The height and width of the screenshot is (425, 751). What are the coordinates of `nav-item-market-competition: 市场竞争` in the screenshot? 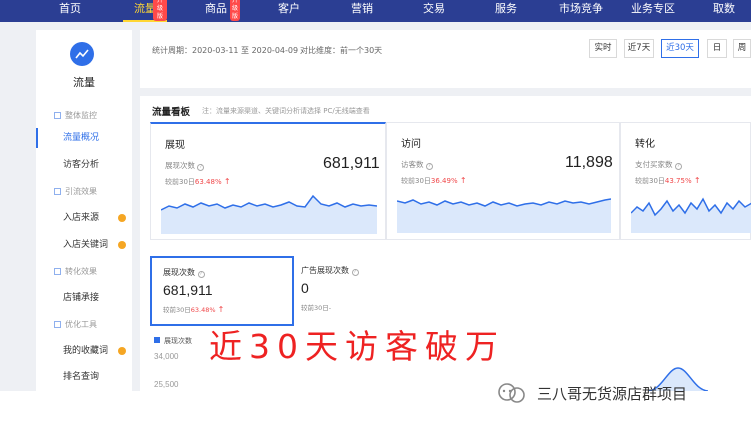 It's located at (581, 11).